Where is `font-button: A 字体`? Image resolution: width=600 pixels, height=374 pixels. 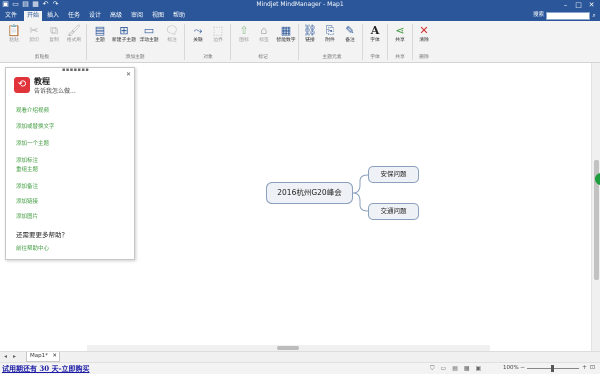 font-button: A 字体 is located at coordinates (375, 37).